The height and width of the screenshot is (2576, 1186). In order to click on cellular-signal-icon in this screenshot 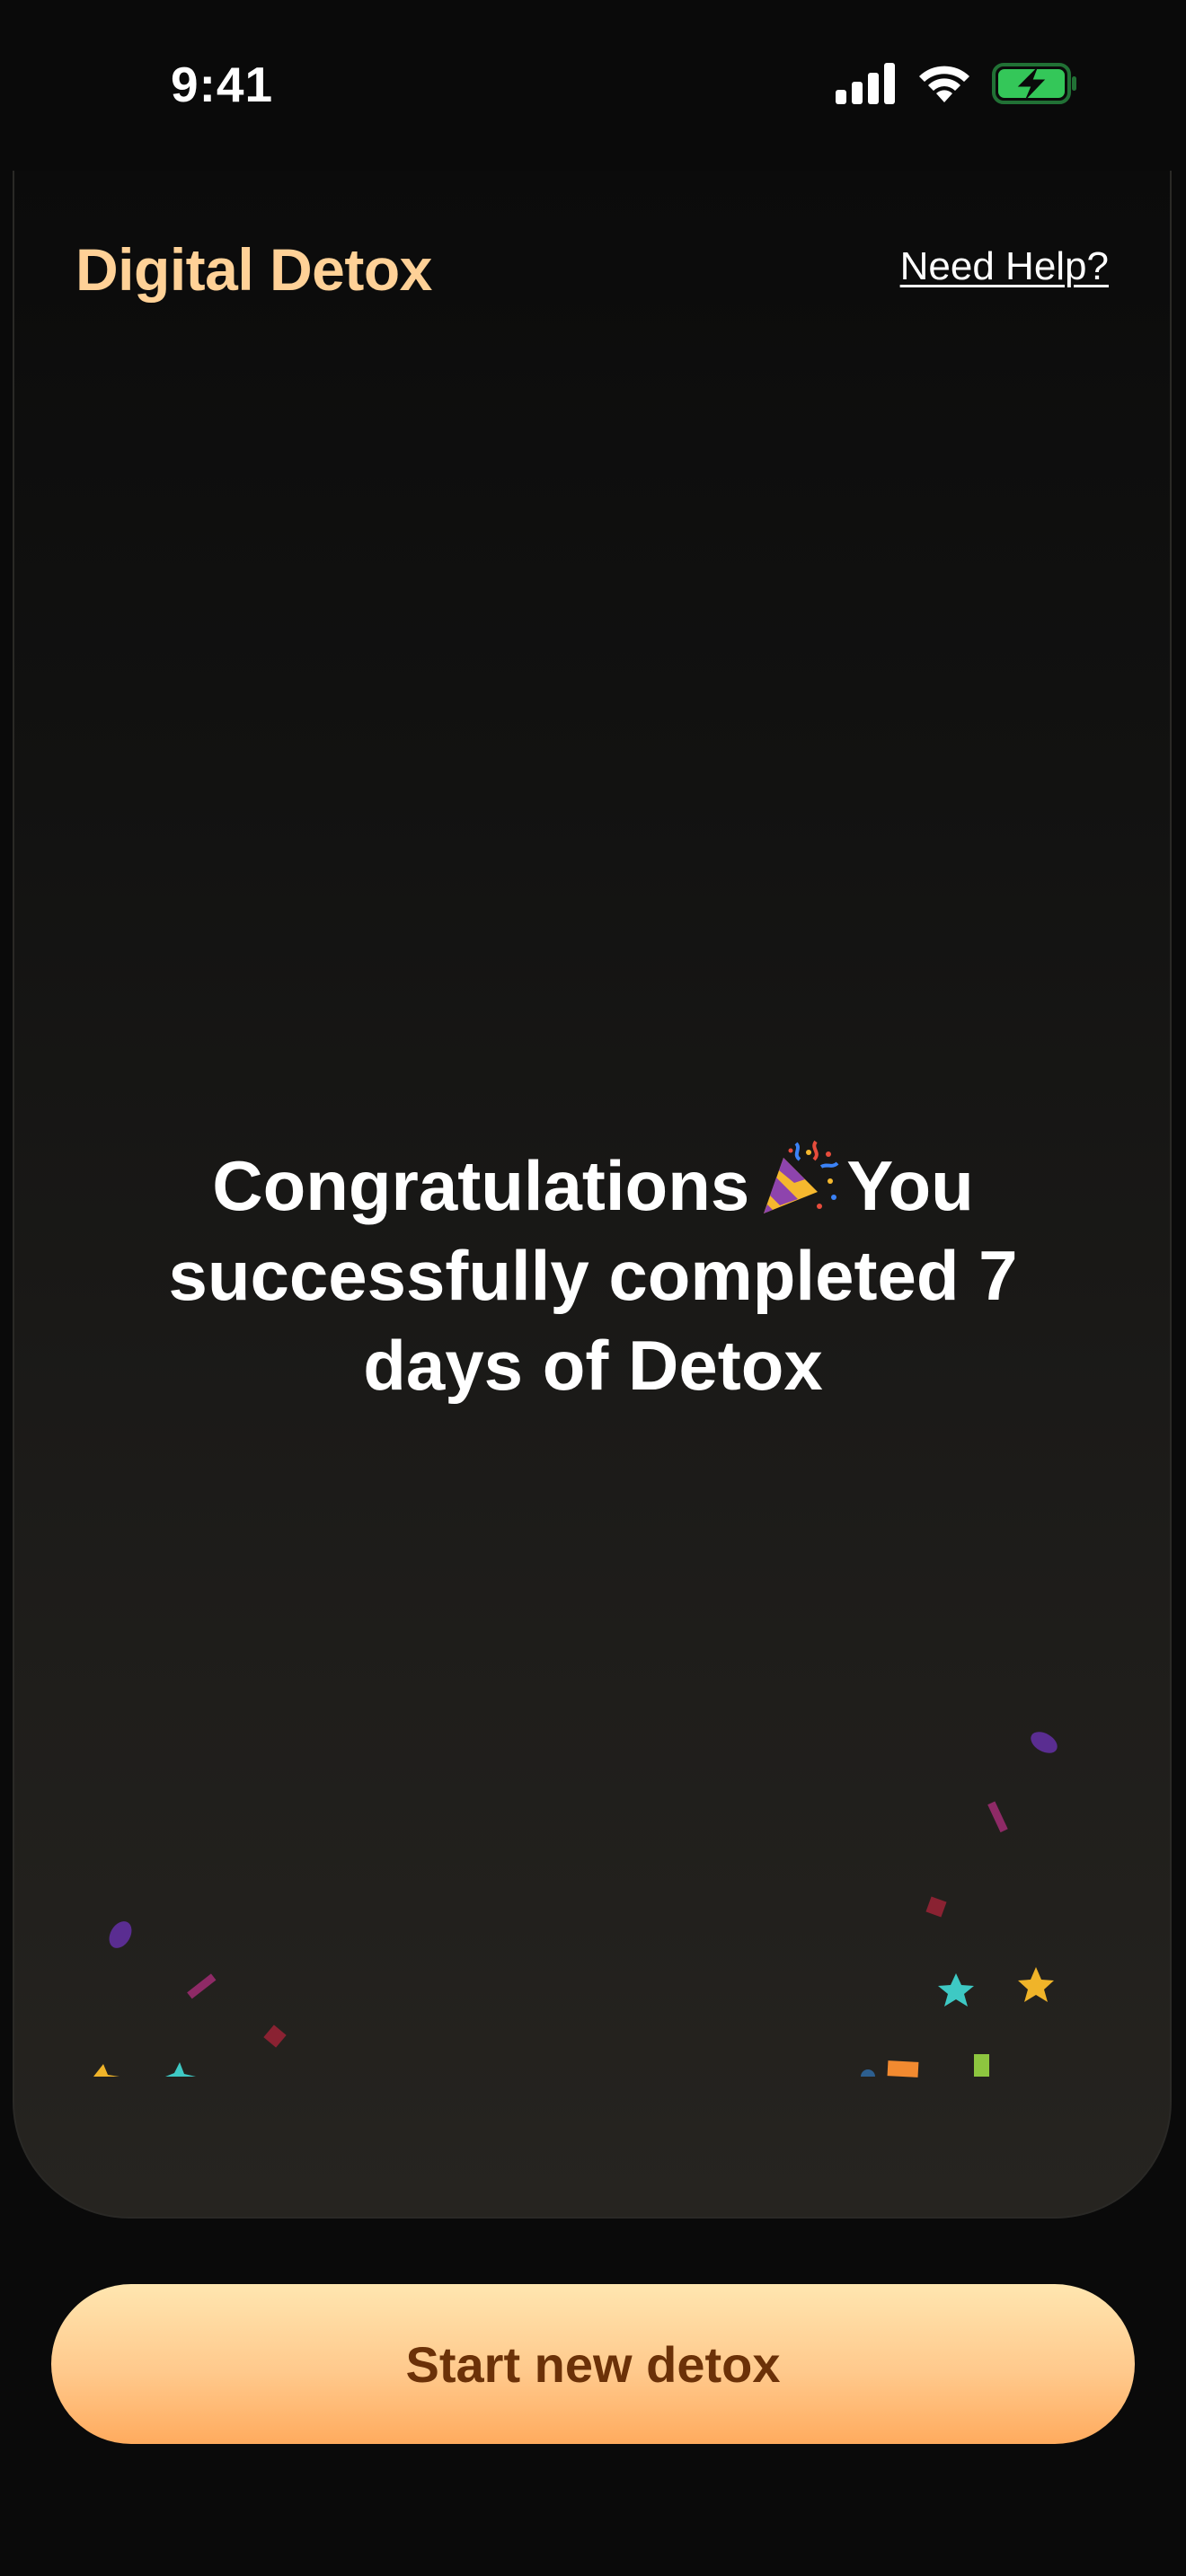, I will do `click(866, 86)`.